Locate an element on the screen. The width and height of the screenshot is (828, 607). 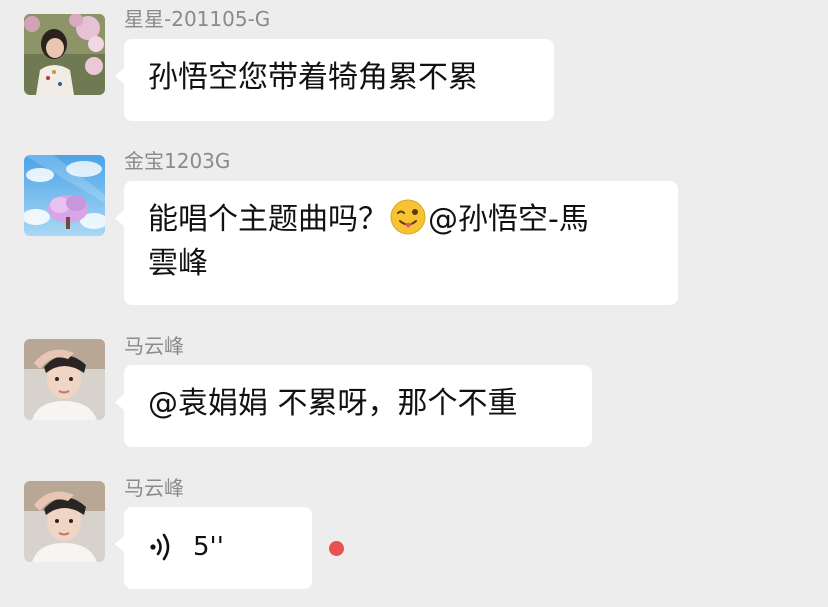
sender-name: 马云峰 is located at coordinates (154, 488).